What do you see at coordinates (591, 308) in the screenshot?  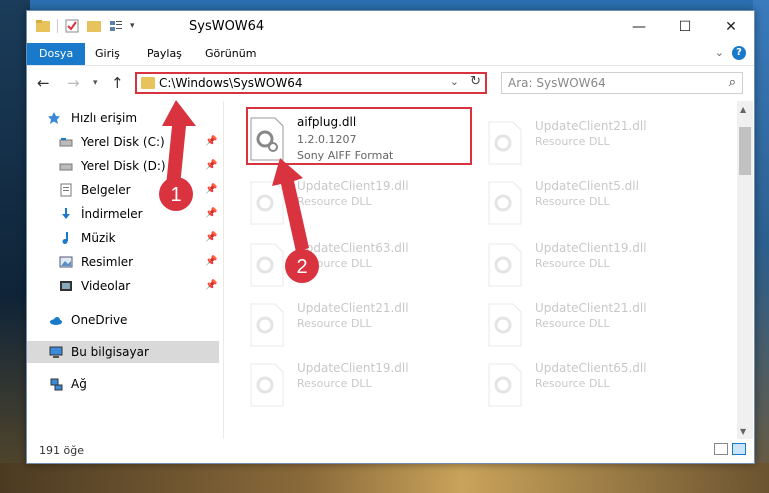 I see `file-name: UpdateClient21.dll` at bounding box center [591, 308].